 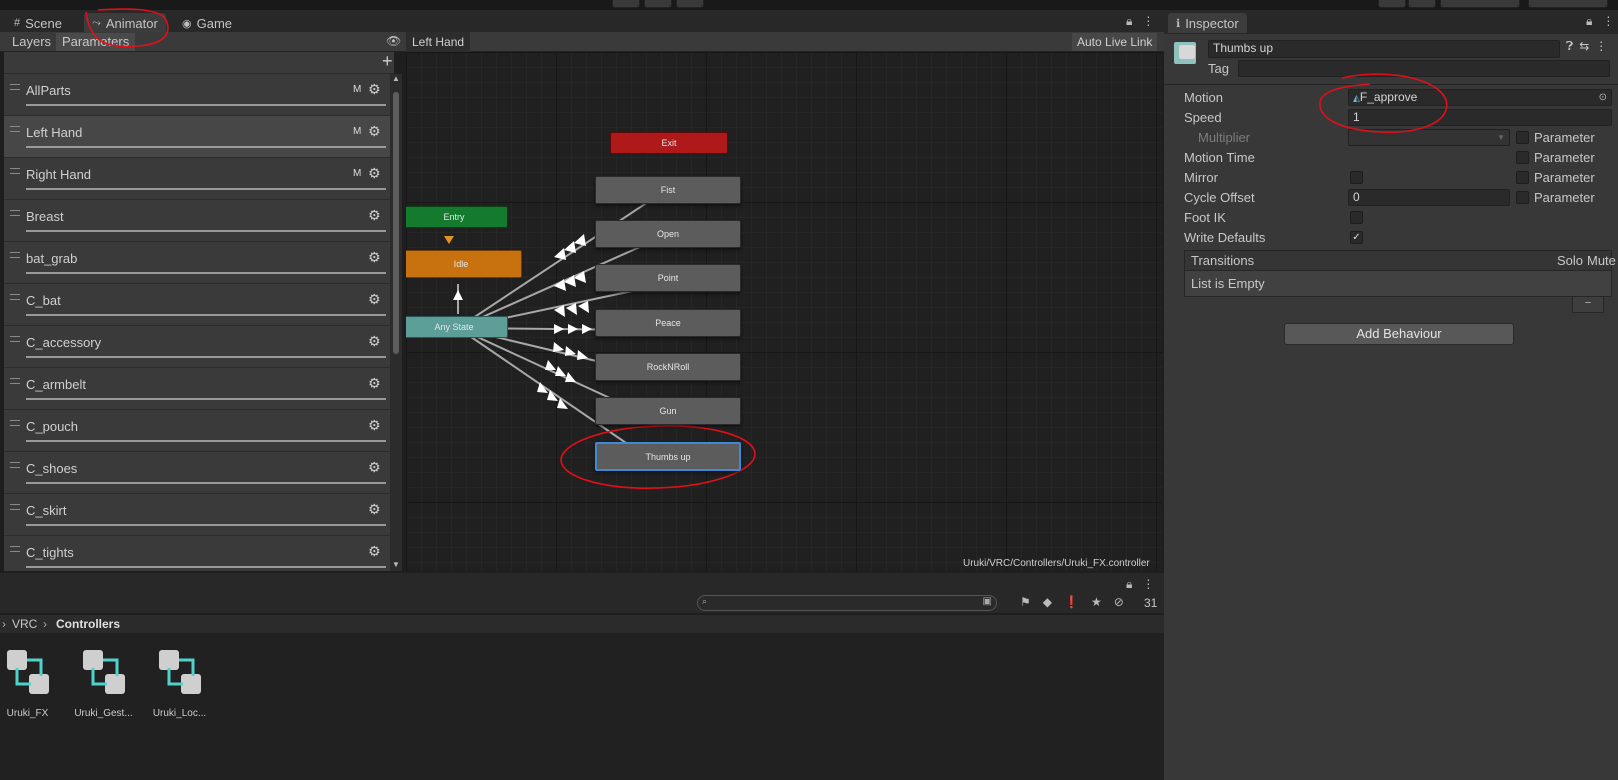 What do you see at coordinates (457, 327) in the screenshot?
I see `any-state-node: Any State` at bounding box center [457, 327].